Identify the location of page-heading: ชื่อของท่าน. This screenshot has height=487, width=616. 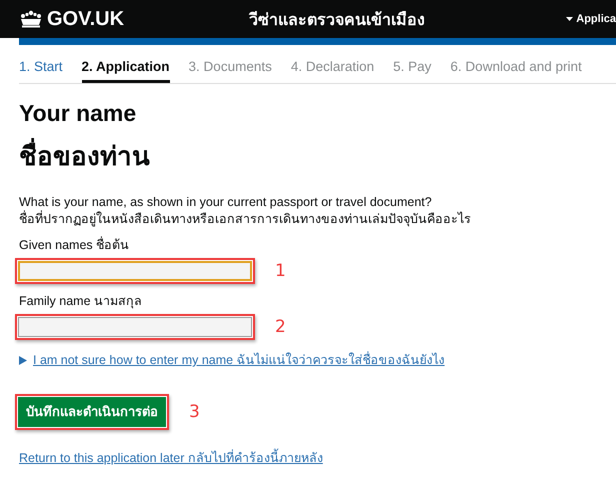
(308, 155).